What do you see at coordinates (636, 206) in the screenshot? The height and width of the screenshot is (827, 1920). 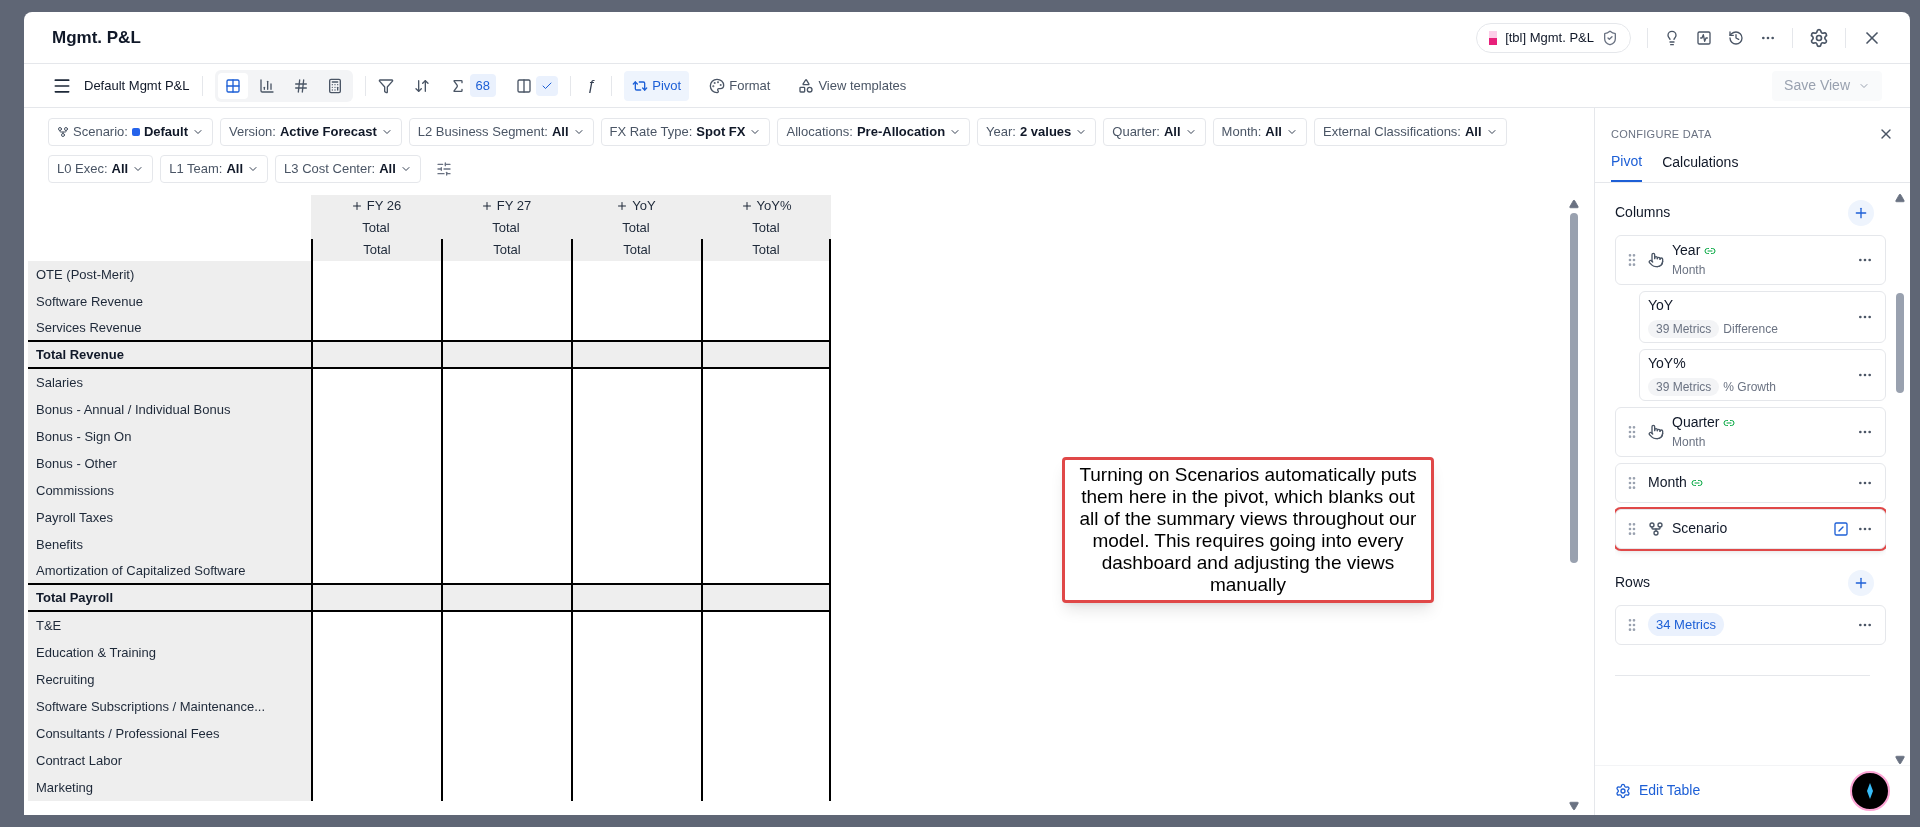 I see `column-header: YoY` at bounding box center [636, 206].